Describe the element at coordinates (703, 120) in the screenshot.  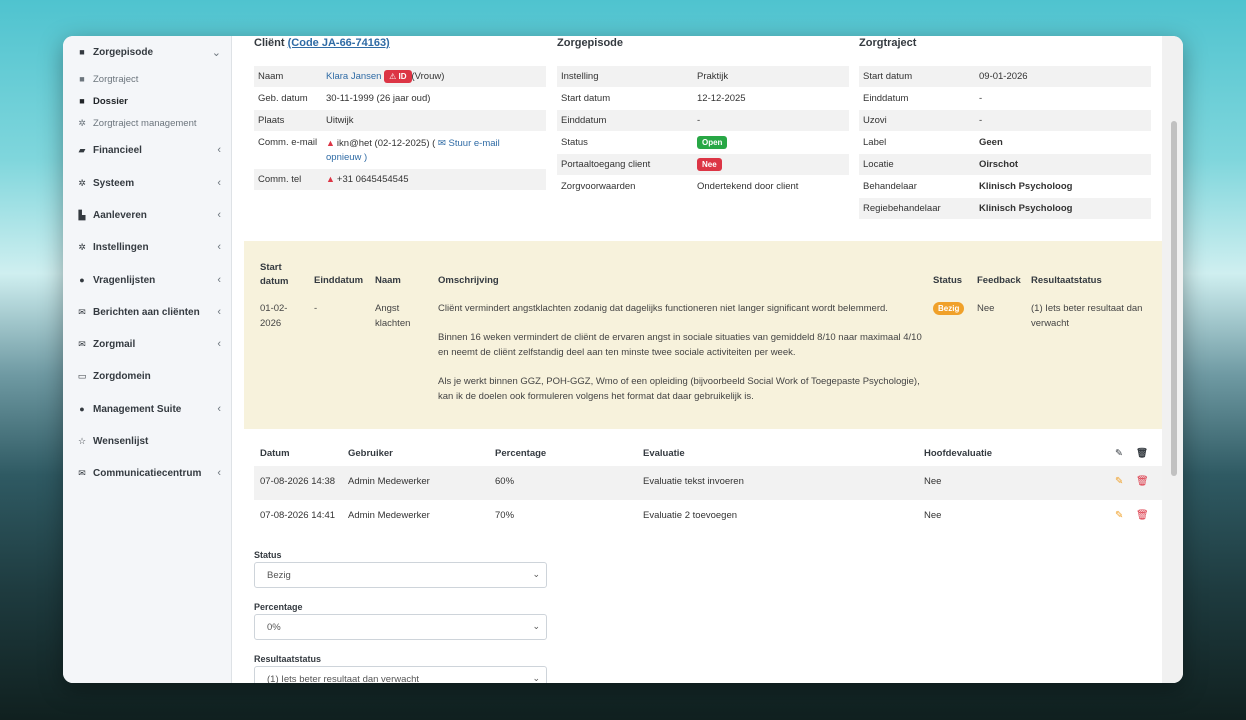
I see `episode-row: Einddatum -` at that location.